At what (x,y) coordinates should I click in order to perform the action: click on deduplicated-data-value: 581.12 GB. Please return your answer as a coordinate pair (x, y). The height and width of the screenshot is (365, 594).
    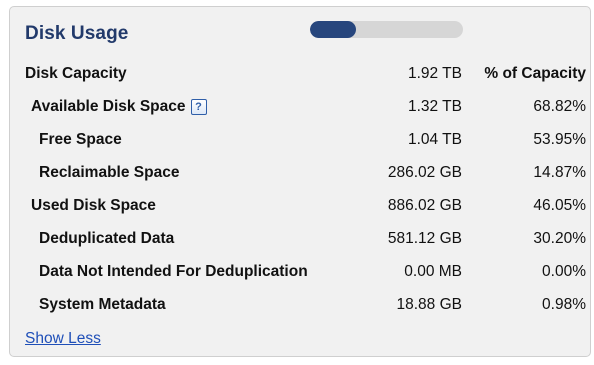
    Looking at the image, I should click on (424, 238).